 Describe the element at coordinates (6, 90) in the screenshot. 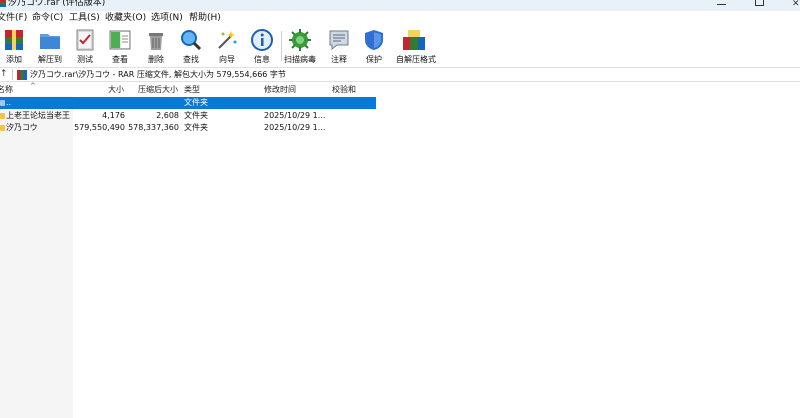

I see `column-header-name: 名称` at that location.